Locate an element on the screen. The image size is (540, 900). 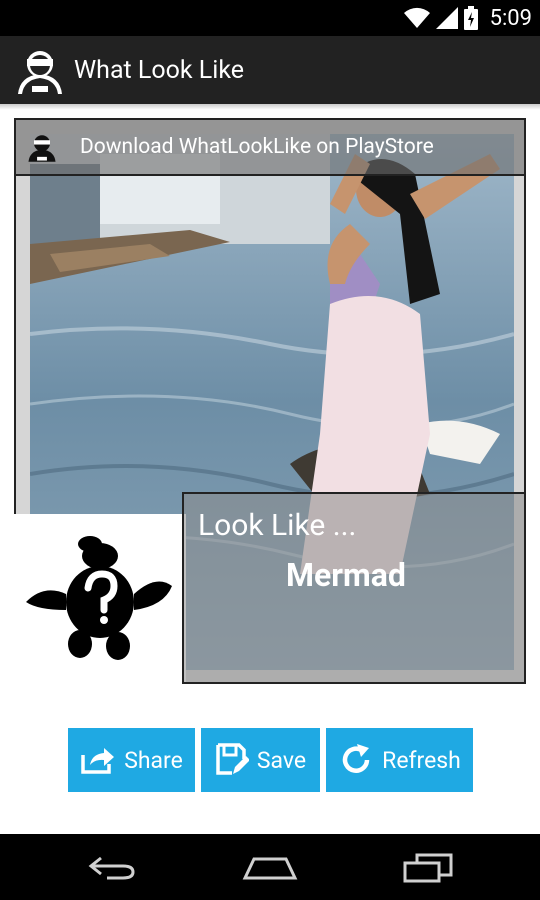
action-bar: What Look Like is located at coordinates (270, 70).